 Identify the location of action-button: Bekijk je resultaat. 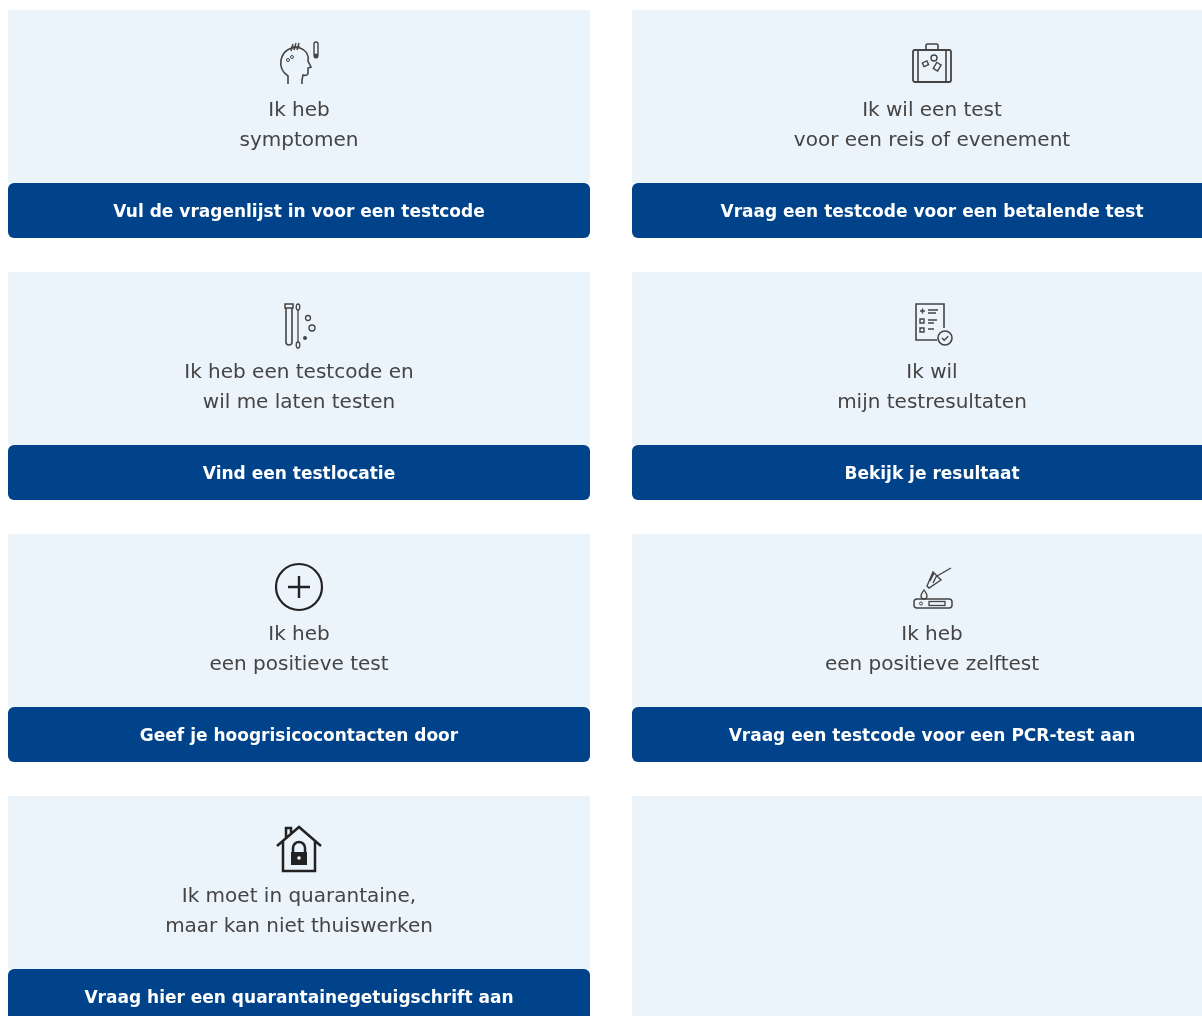
(917, 472).